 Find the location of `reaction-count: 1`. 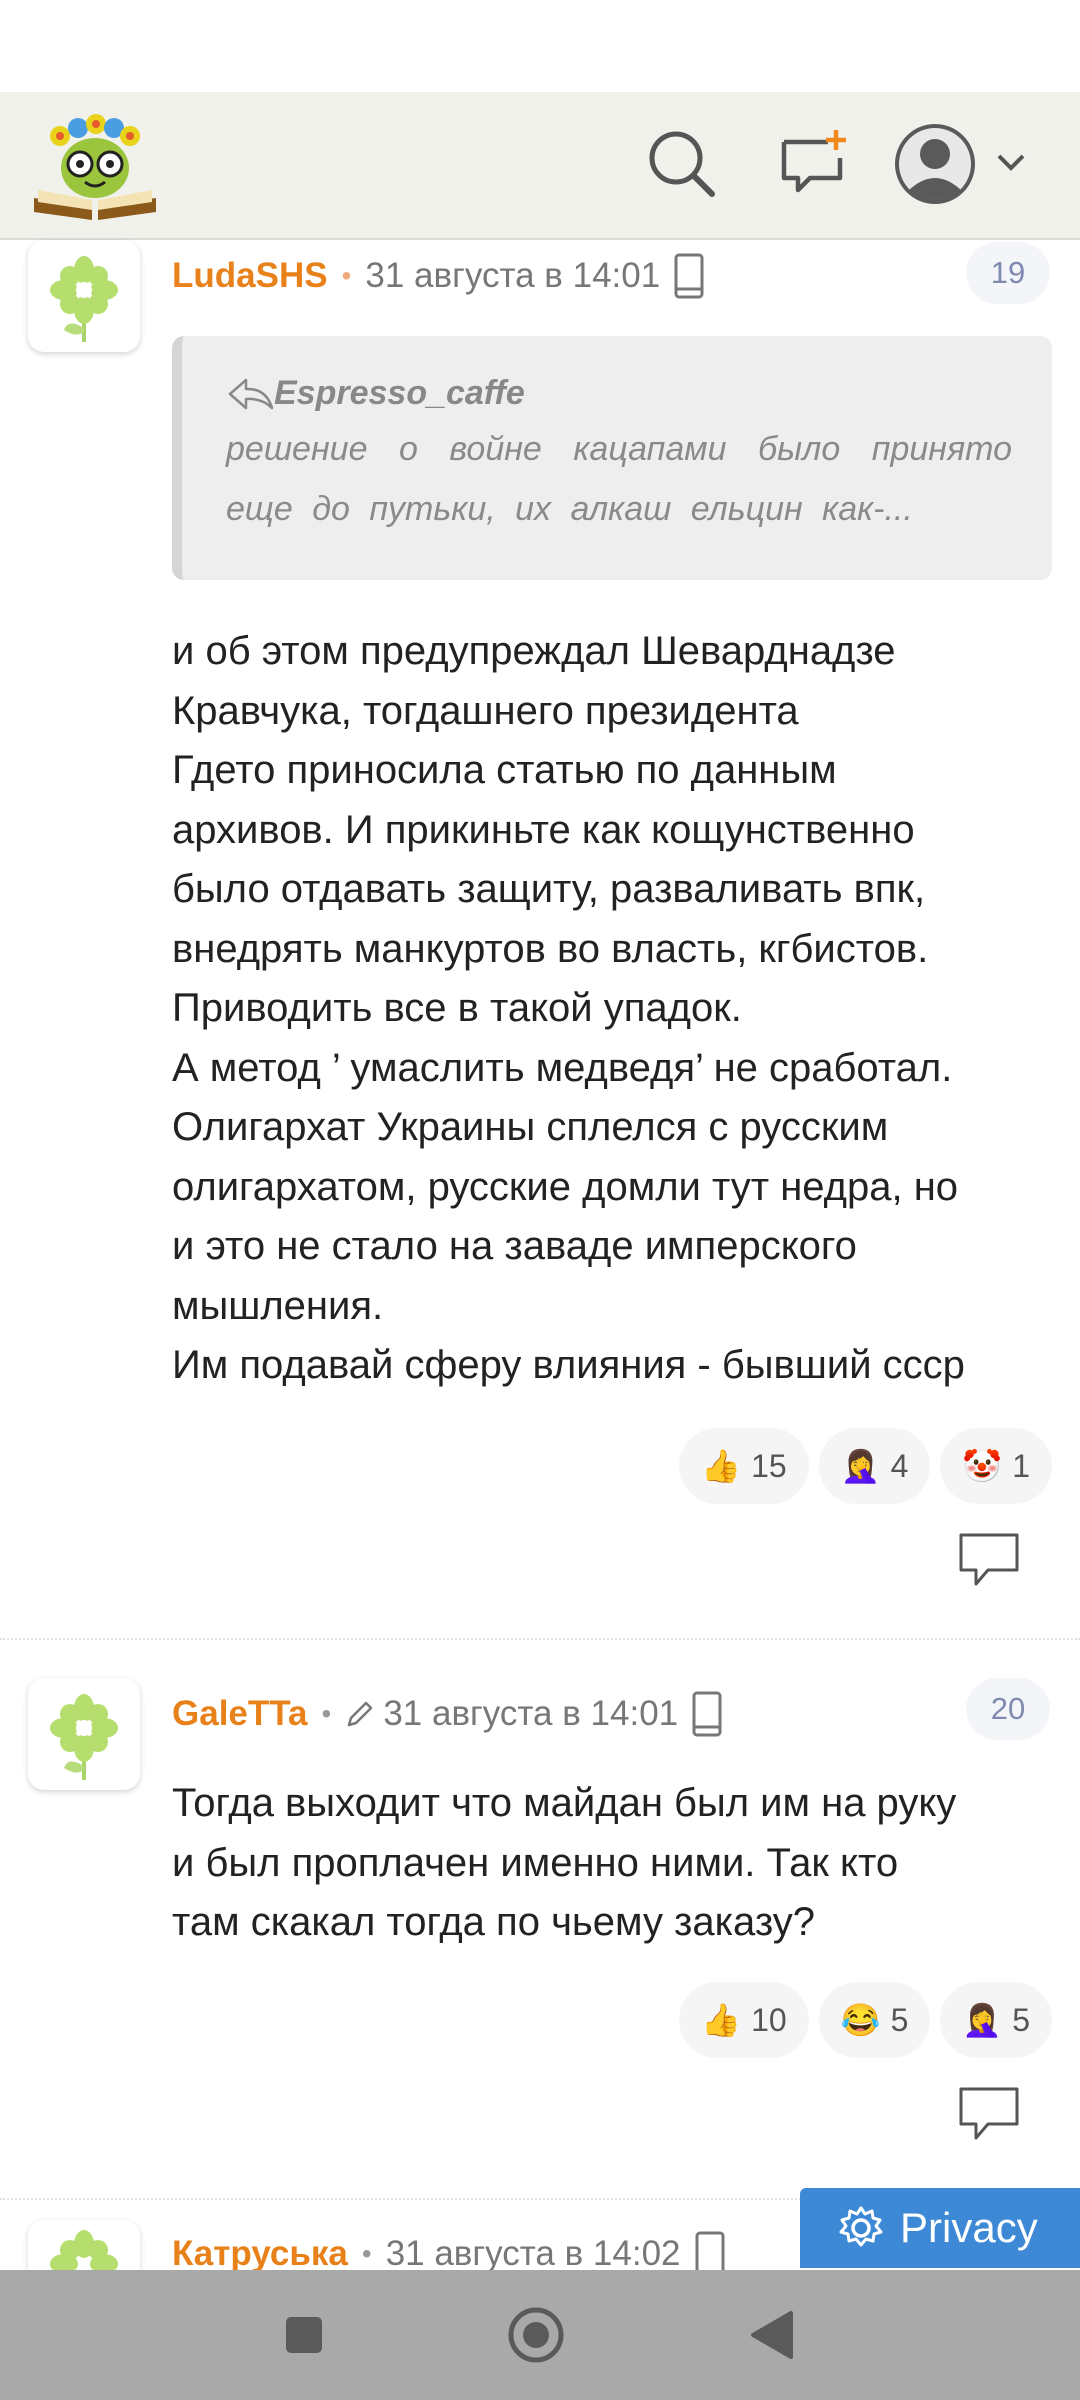

reaction-count: 1 is located at coordinates (1021, 1465).